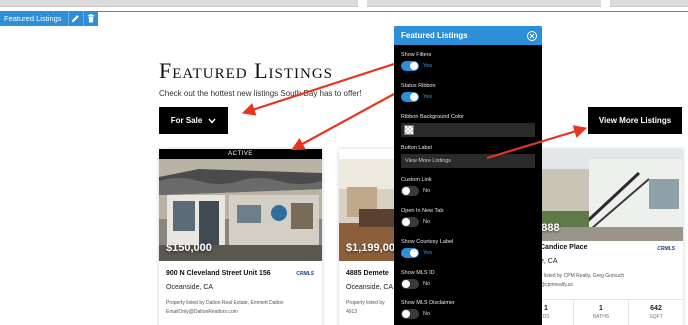  I want to click on setting-ribbon-background: Ribbon Background Color, so click(468, 125).